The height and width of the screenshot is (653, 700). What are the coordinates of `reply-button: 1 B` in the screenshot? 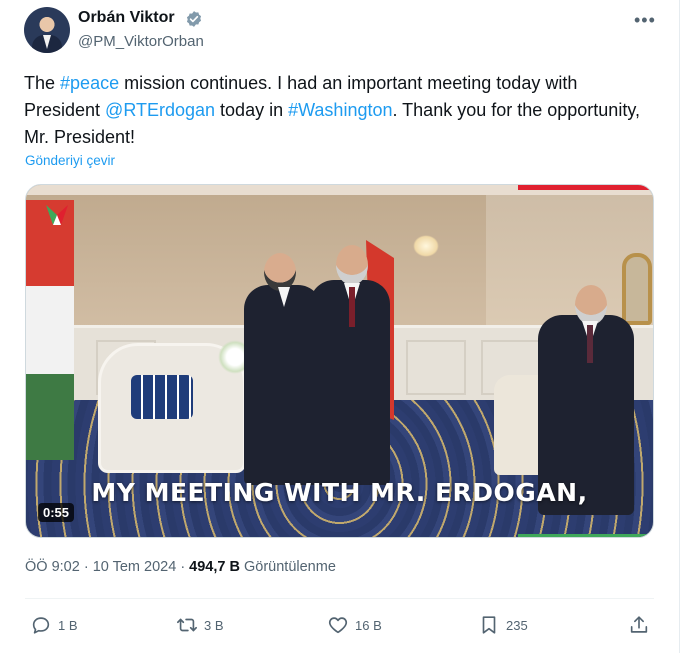 It's located at (54, 625).